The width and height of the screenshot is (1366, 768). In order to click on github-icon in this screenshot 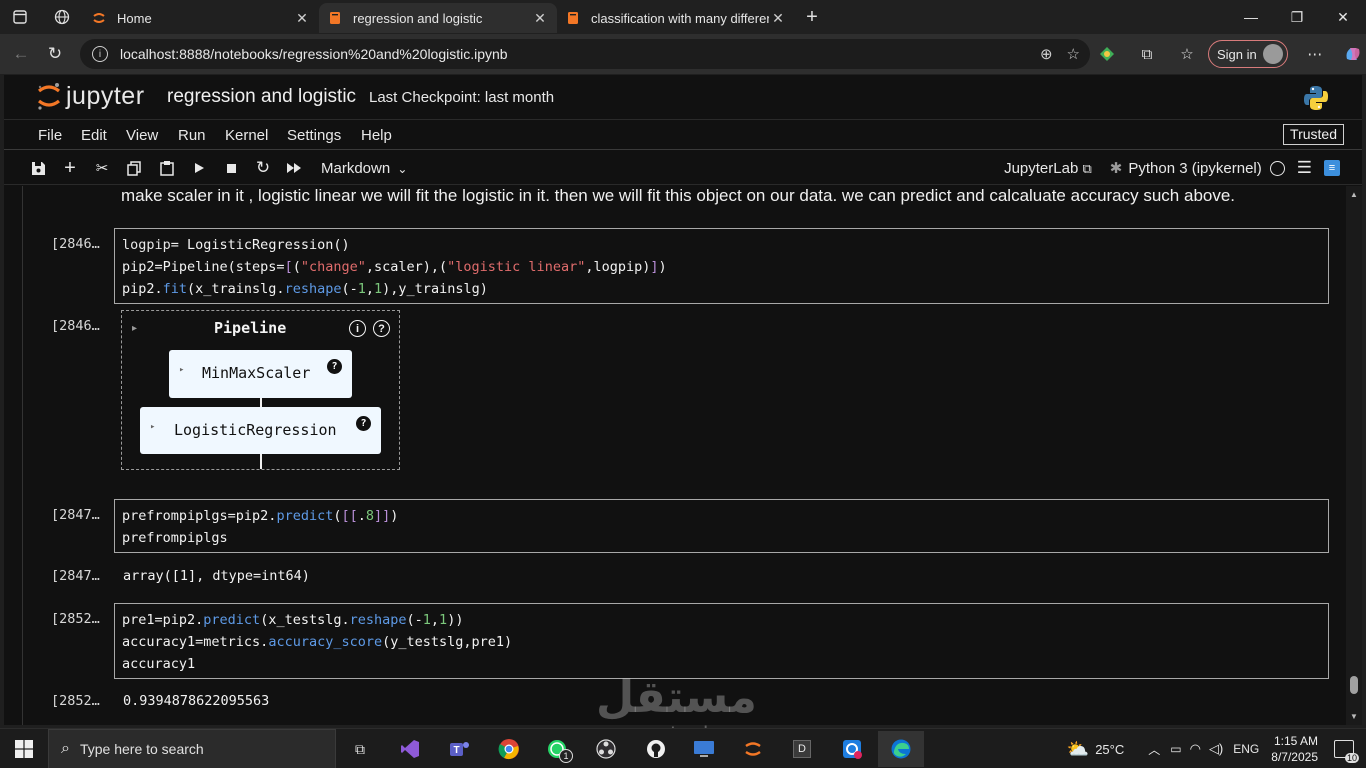, I will do `click(656, 749)`.